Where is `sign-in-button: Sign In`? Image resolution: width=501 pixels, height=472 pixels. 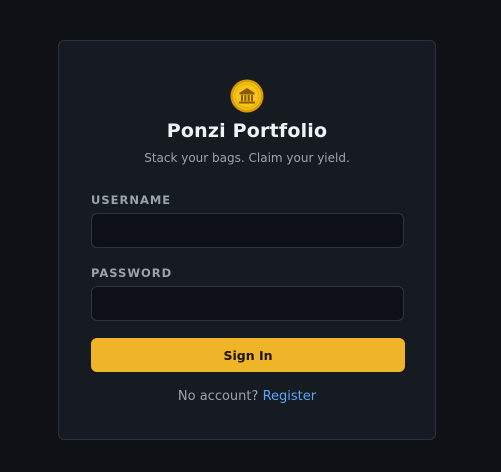 sign-in-button: Sign In is located at coordinates (248, 355).